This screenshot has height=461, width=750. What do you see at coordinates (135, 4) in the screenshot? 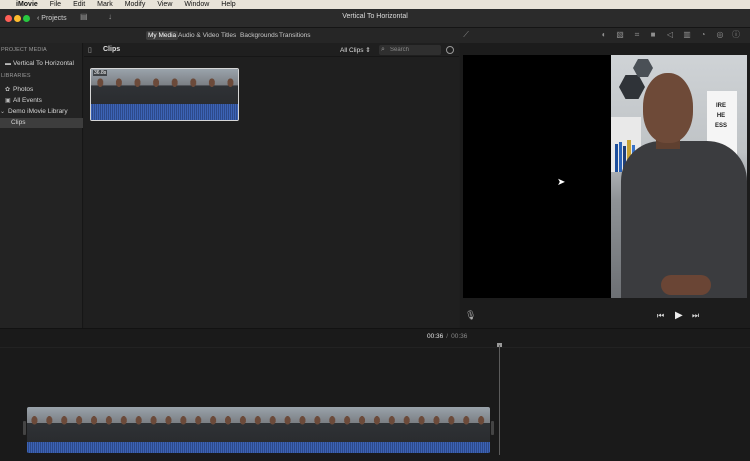
I see `menu-modify: Modify` at bounding box center [135, 4].